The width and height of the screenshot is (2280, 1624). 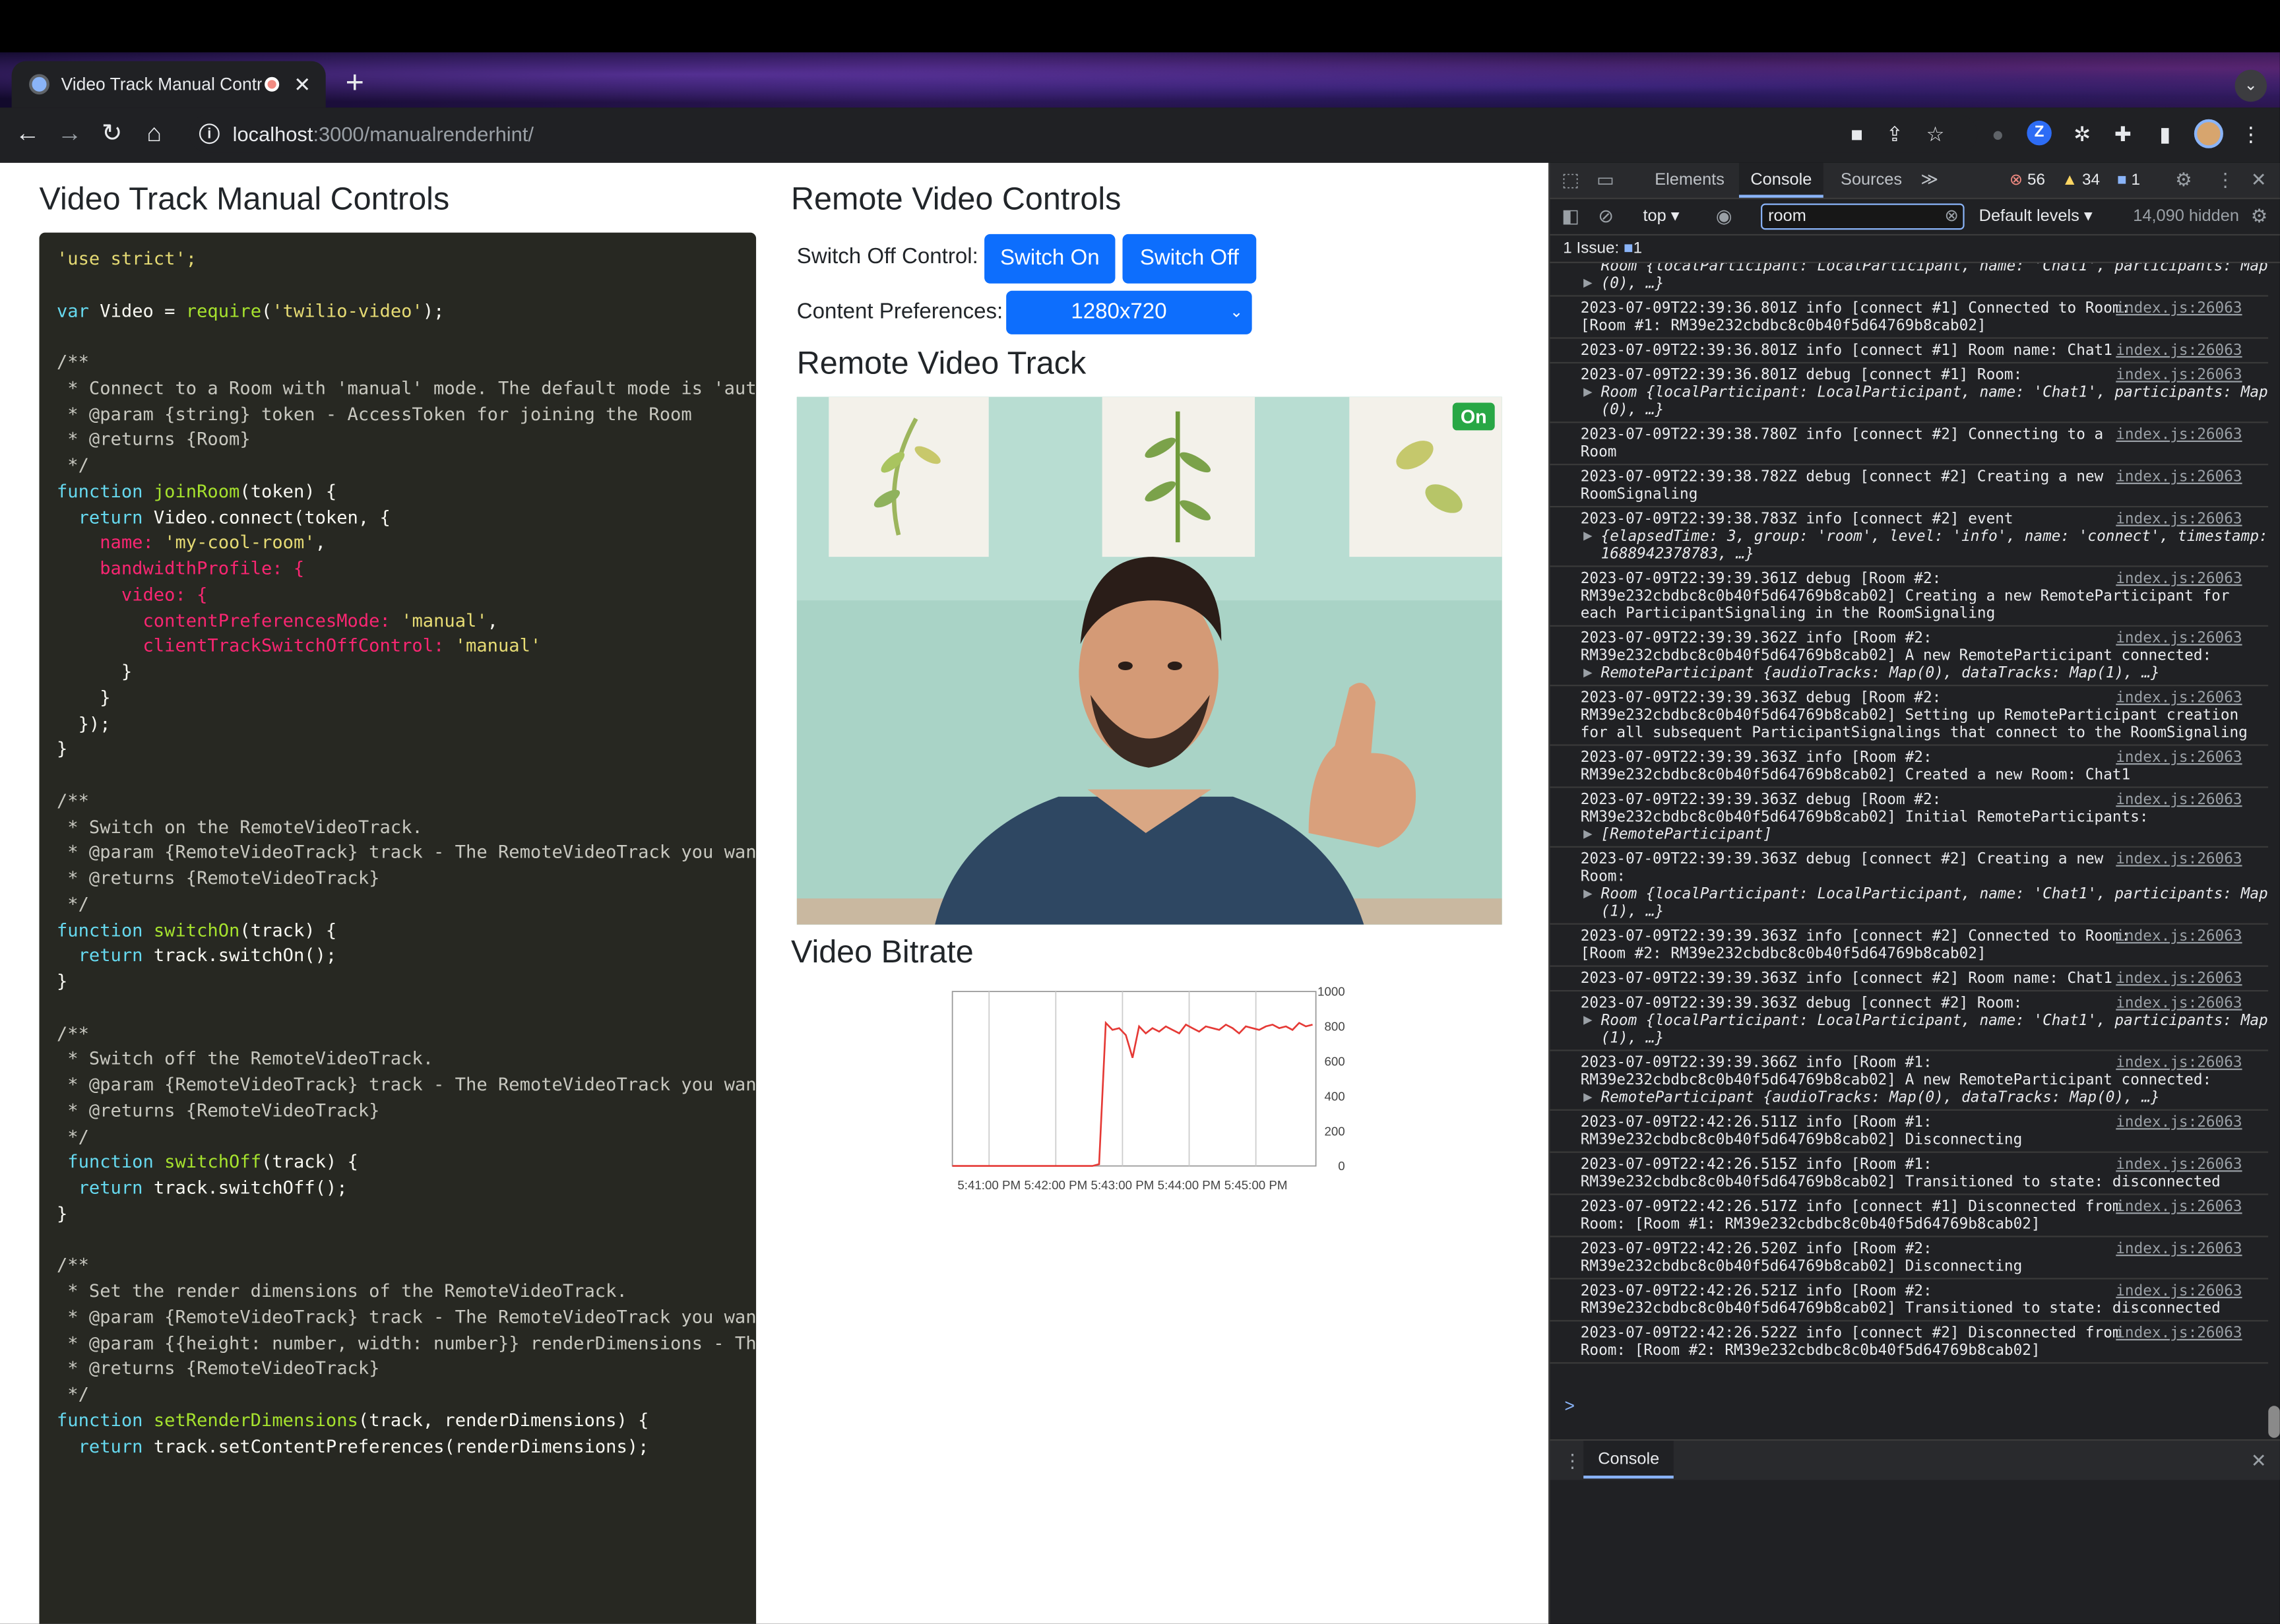 I want to click on switch-off-button: Switch Off, so click(x=1189, y=259).